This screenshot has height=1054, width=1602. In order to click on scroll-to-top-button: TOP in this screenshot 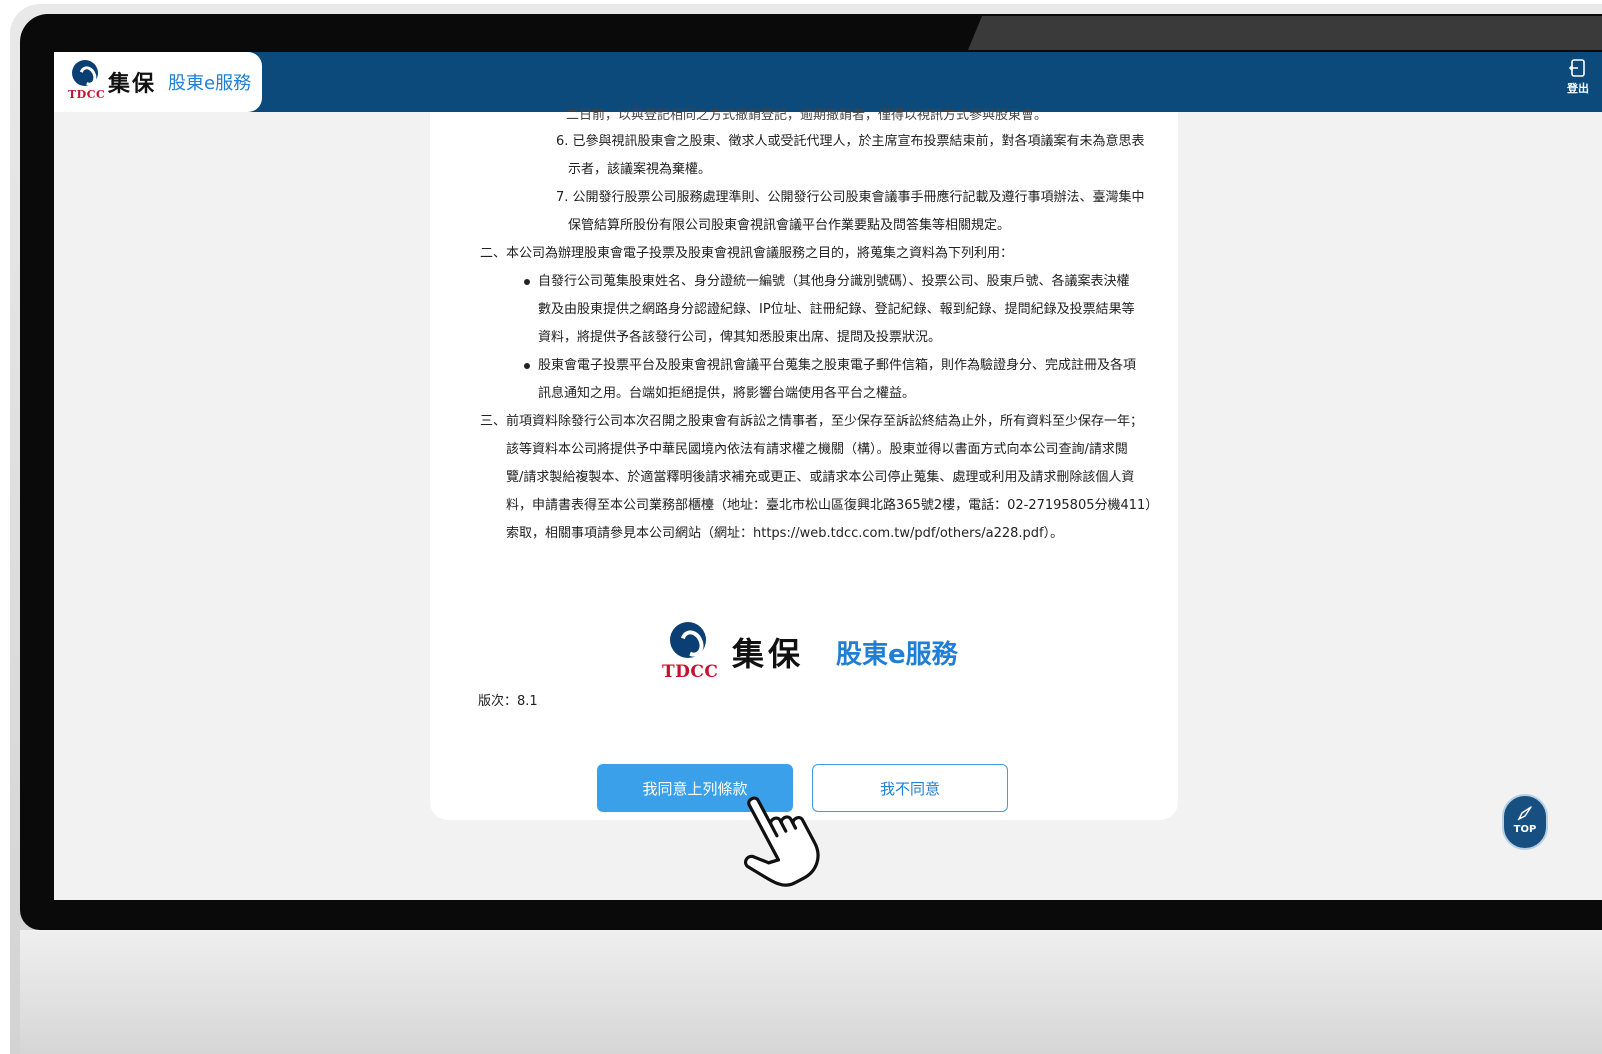, I will do `click(1525, 822)`.